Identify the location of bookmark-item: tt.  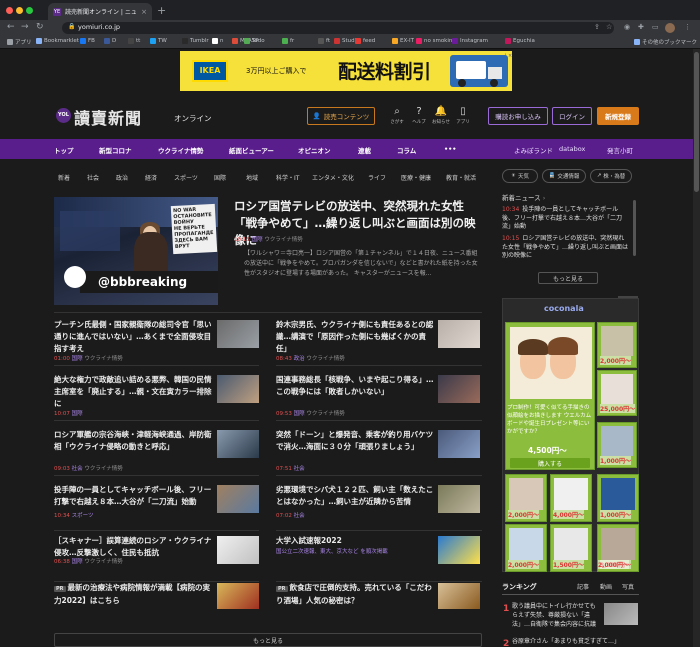
(134, 41).